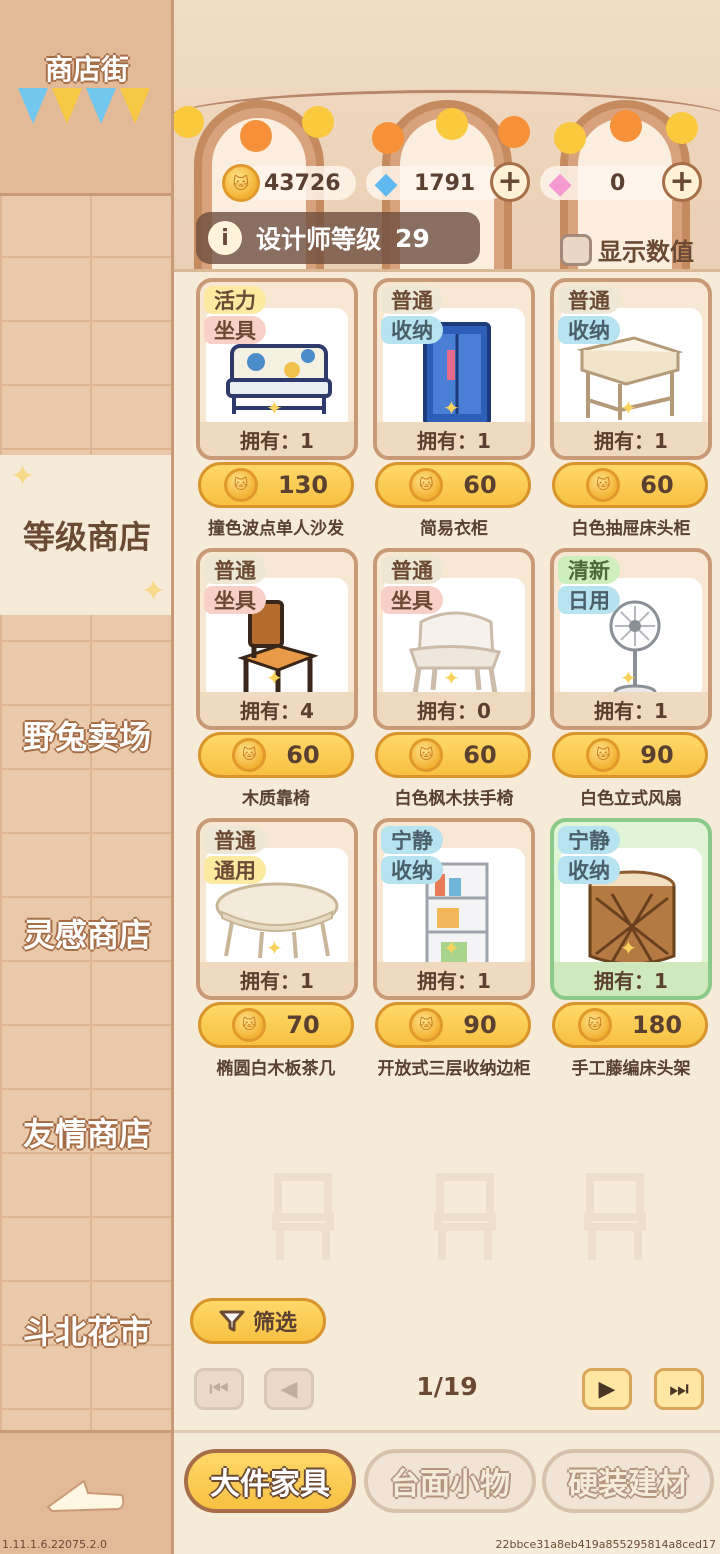 The height and width of the screenshot is (1554, 720). I want to click on last-page-button: ⏭, so click(679, 1389).